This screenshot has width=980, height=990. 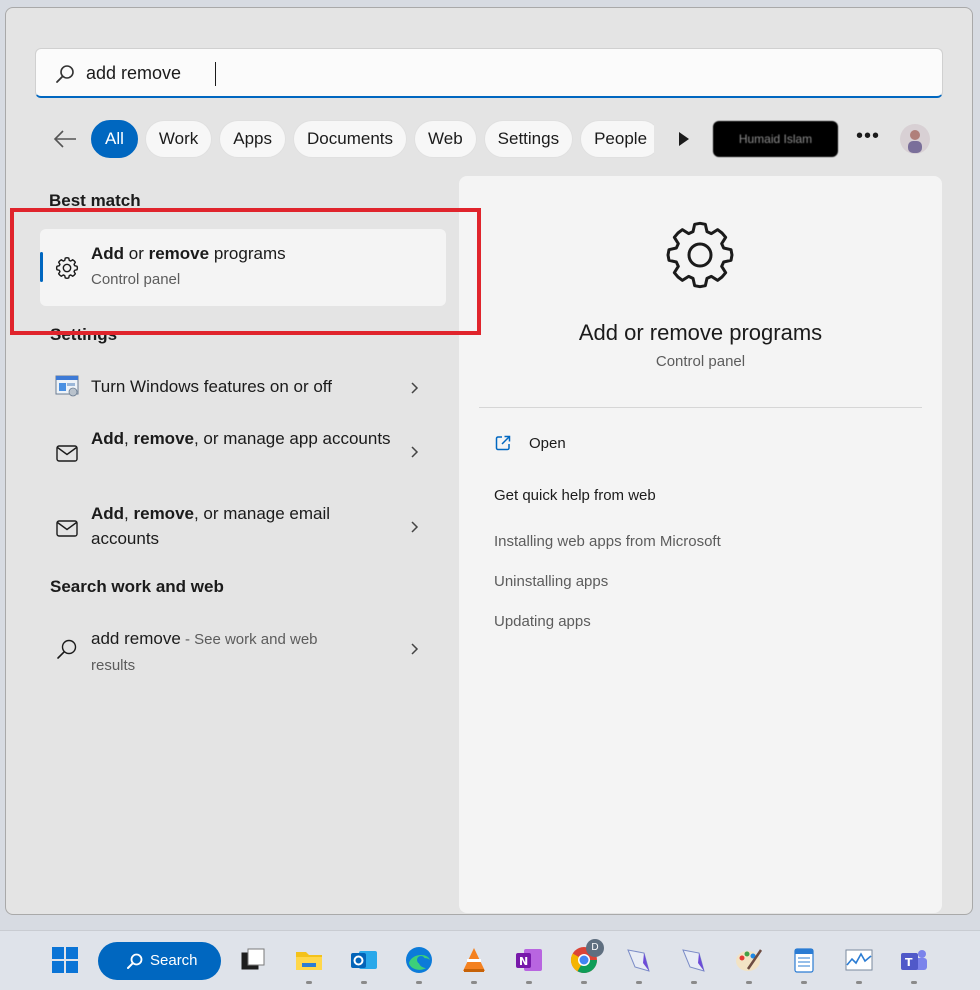 I want to click on best-match-subtitle: Control panel, so click(x=136, y=279).